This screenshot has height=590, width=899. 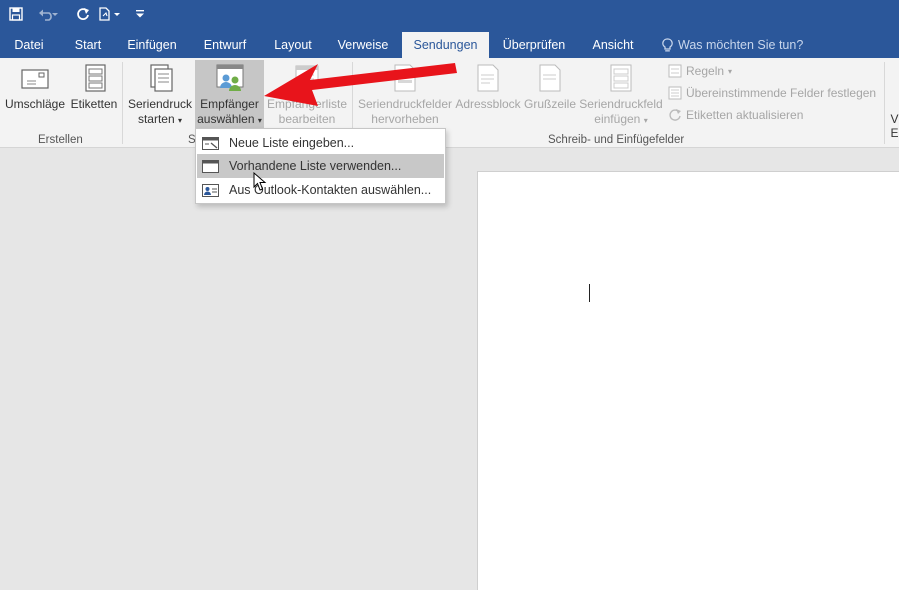 What do you see at coordinates (675, 71) in the screenshot?
I see `rules-icon` at bounding box center [675, 71].